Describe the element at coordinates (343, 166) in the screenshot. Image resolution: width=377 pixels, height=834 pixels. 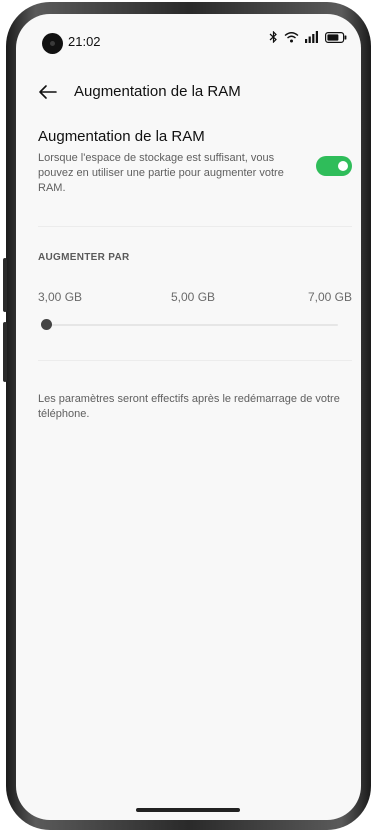
I see `toggle-knob` at that location.